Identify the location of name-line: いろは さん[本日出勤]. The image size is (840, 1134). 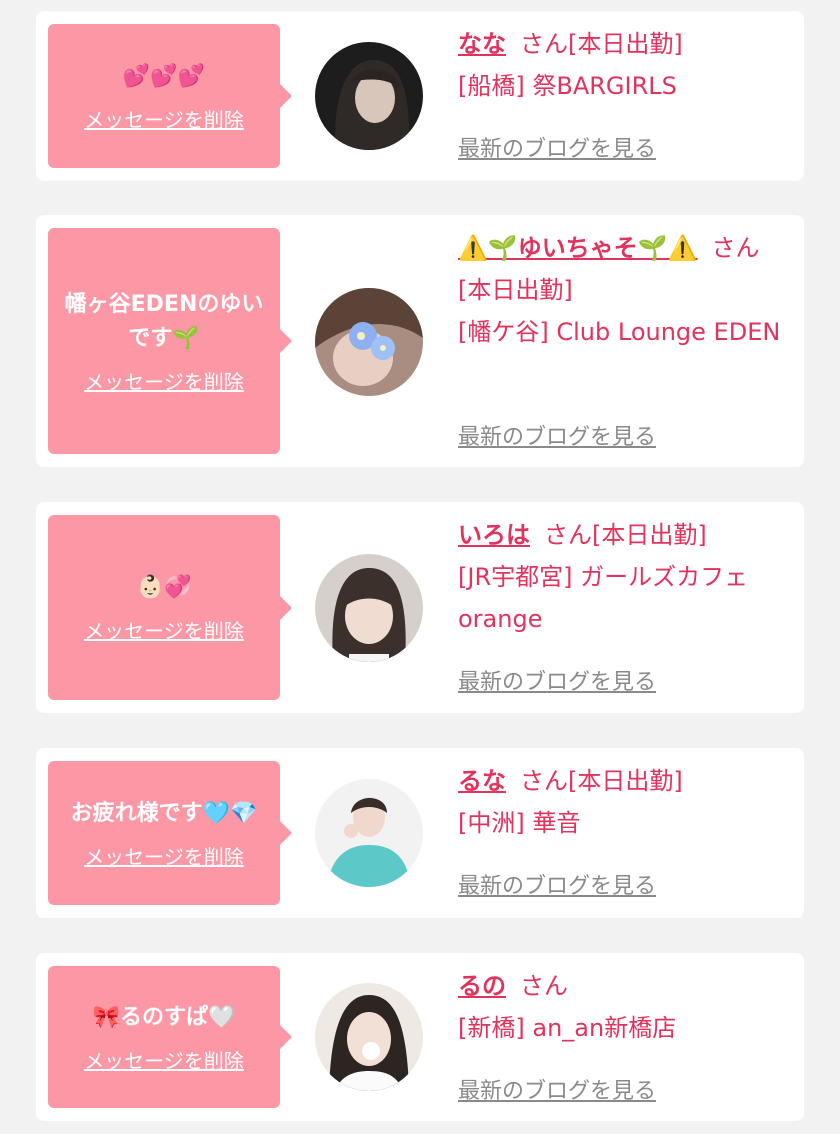
(625, 535).